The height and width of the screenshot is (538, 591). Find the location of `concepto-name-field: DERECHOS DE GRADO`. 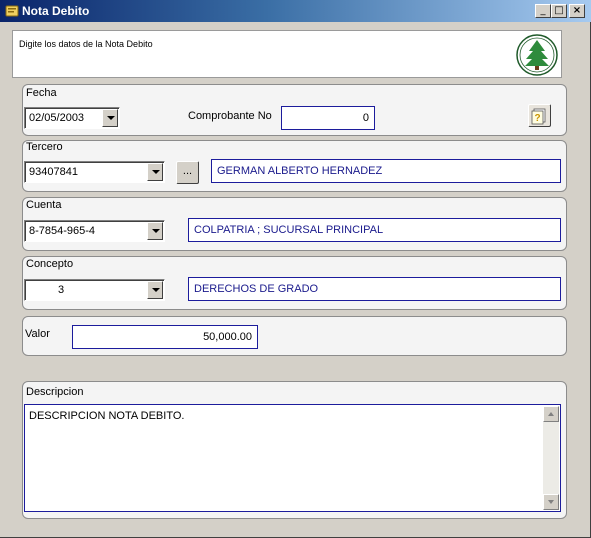

concepto-name-field: DERECHOS DE GRADO is located at coordinates (374, 289).